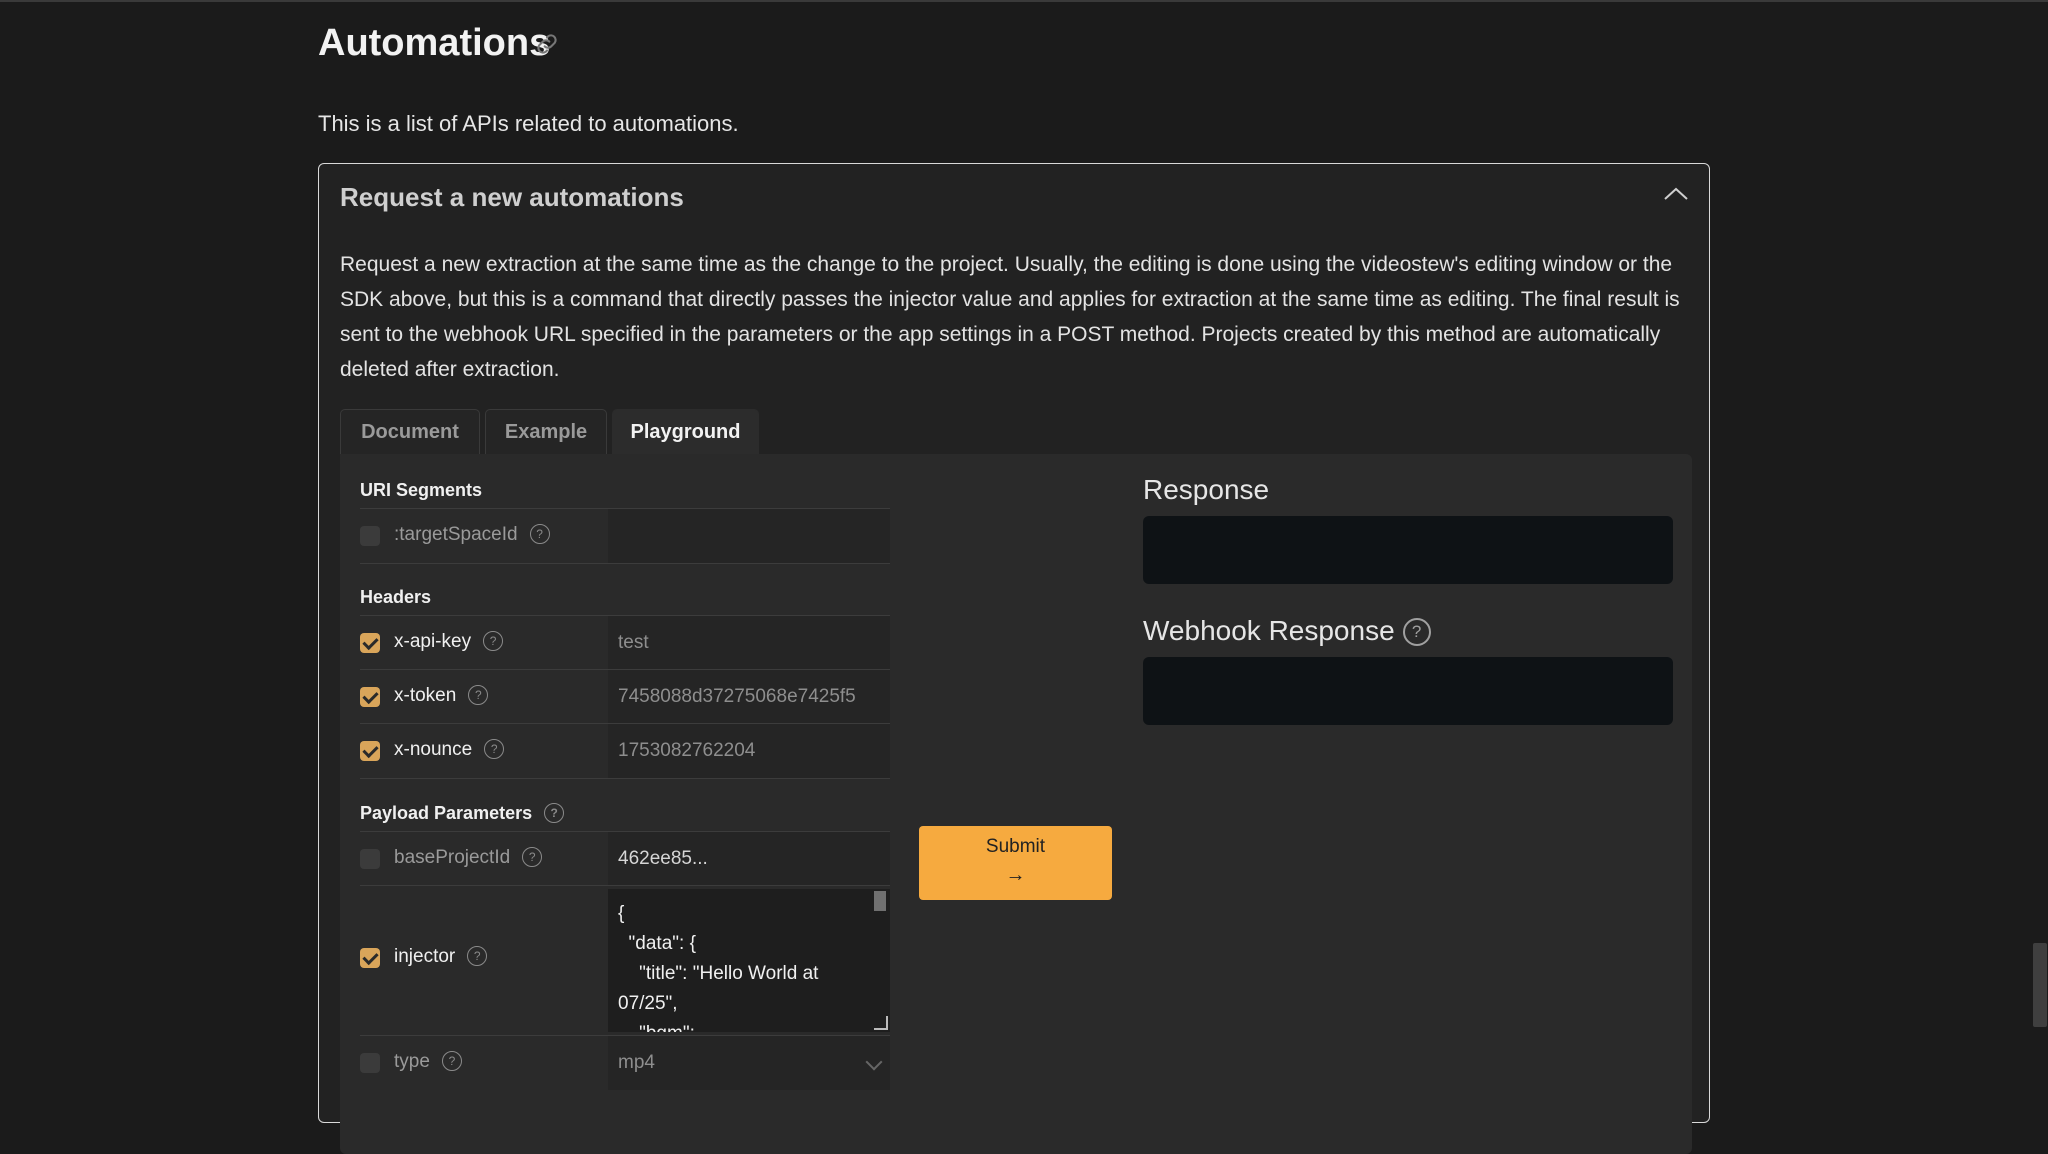  Describe the element at coordinates (744, 1025) in the screenshot. I see `json-line: "bgm":` at that location.